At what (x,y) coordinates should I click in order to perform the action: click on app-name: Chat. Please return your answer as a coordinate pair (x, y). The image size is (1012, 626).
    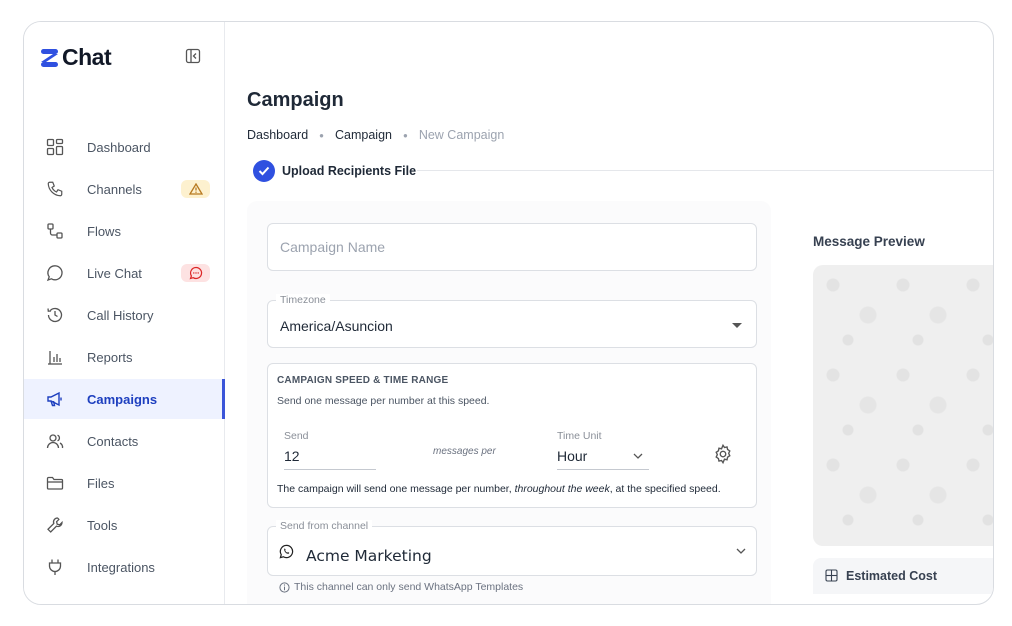
    Looking at the image, I should click on (87, 57).